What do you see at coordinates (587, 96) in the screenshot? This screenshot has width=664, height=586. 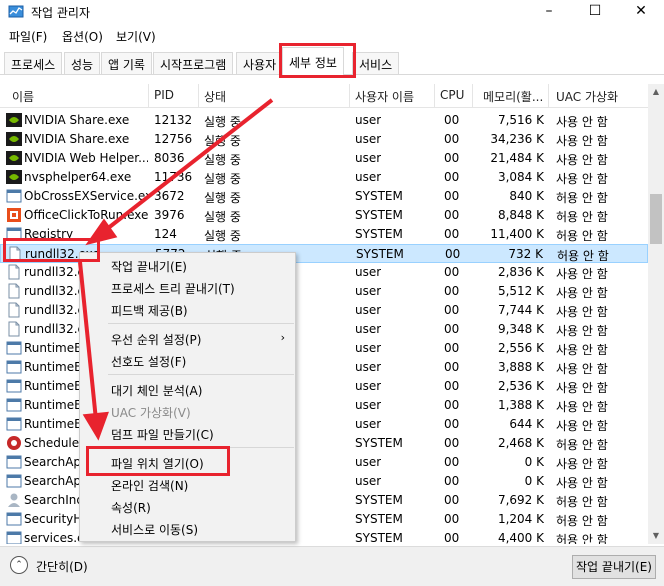 I see `column-uac: UAC 가상화` at bounding box center [587, 96].